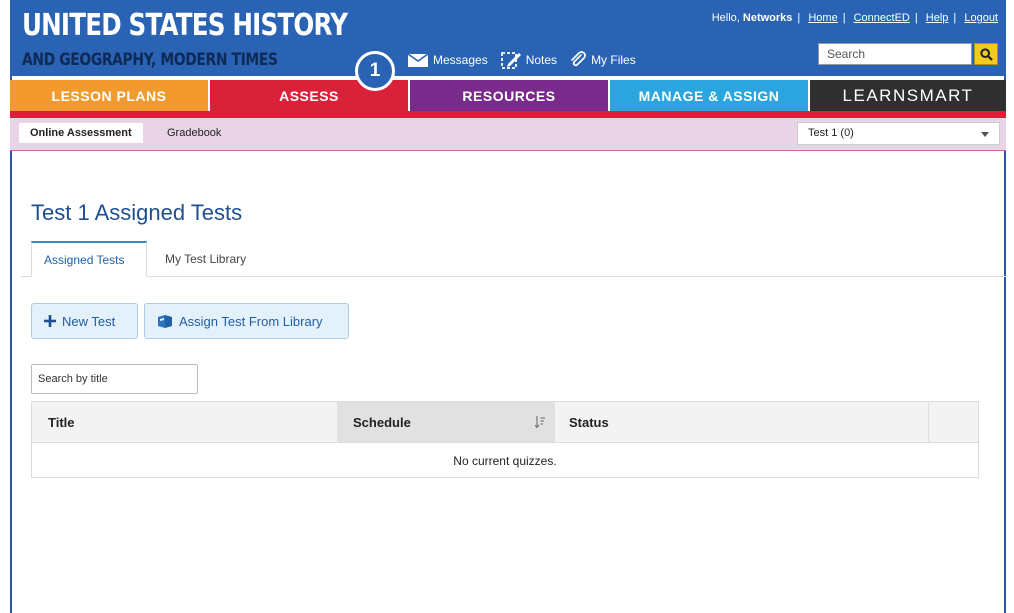 The image size is (1014, 613). Describe the element at coordinates (541, 60) in the screenshot. I see `notes-label: Notes` at that location.